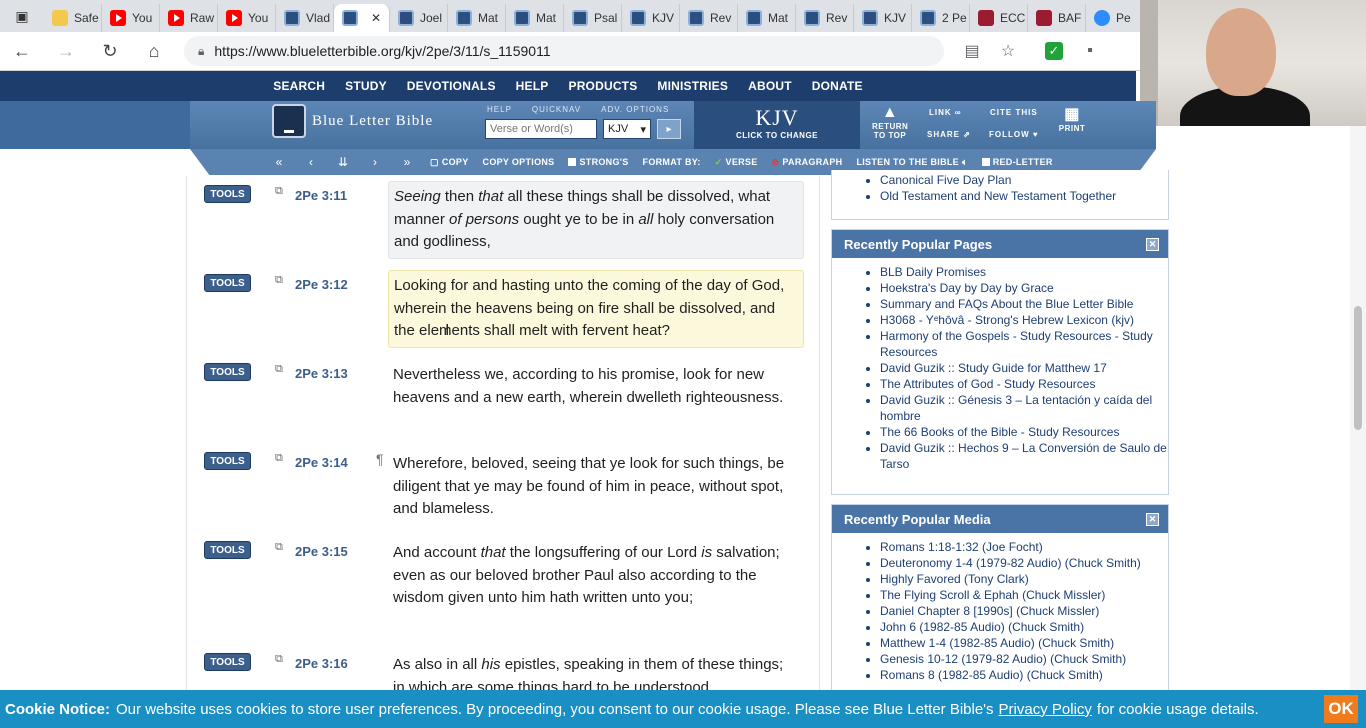 This screenshot has width=1366, height=728. What do you see at coordinates (1057, 18) in the screenshot?
I see `browser-tab: BAF` at bounding box center [1057, 18].